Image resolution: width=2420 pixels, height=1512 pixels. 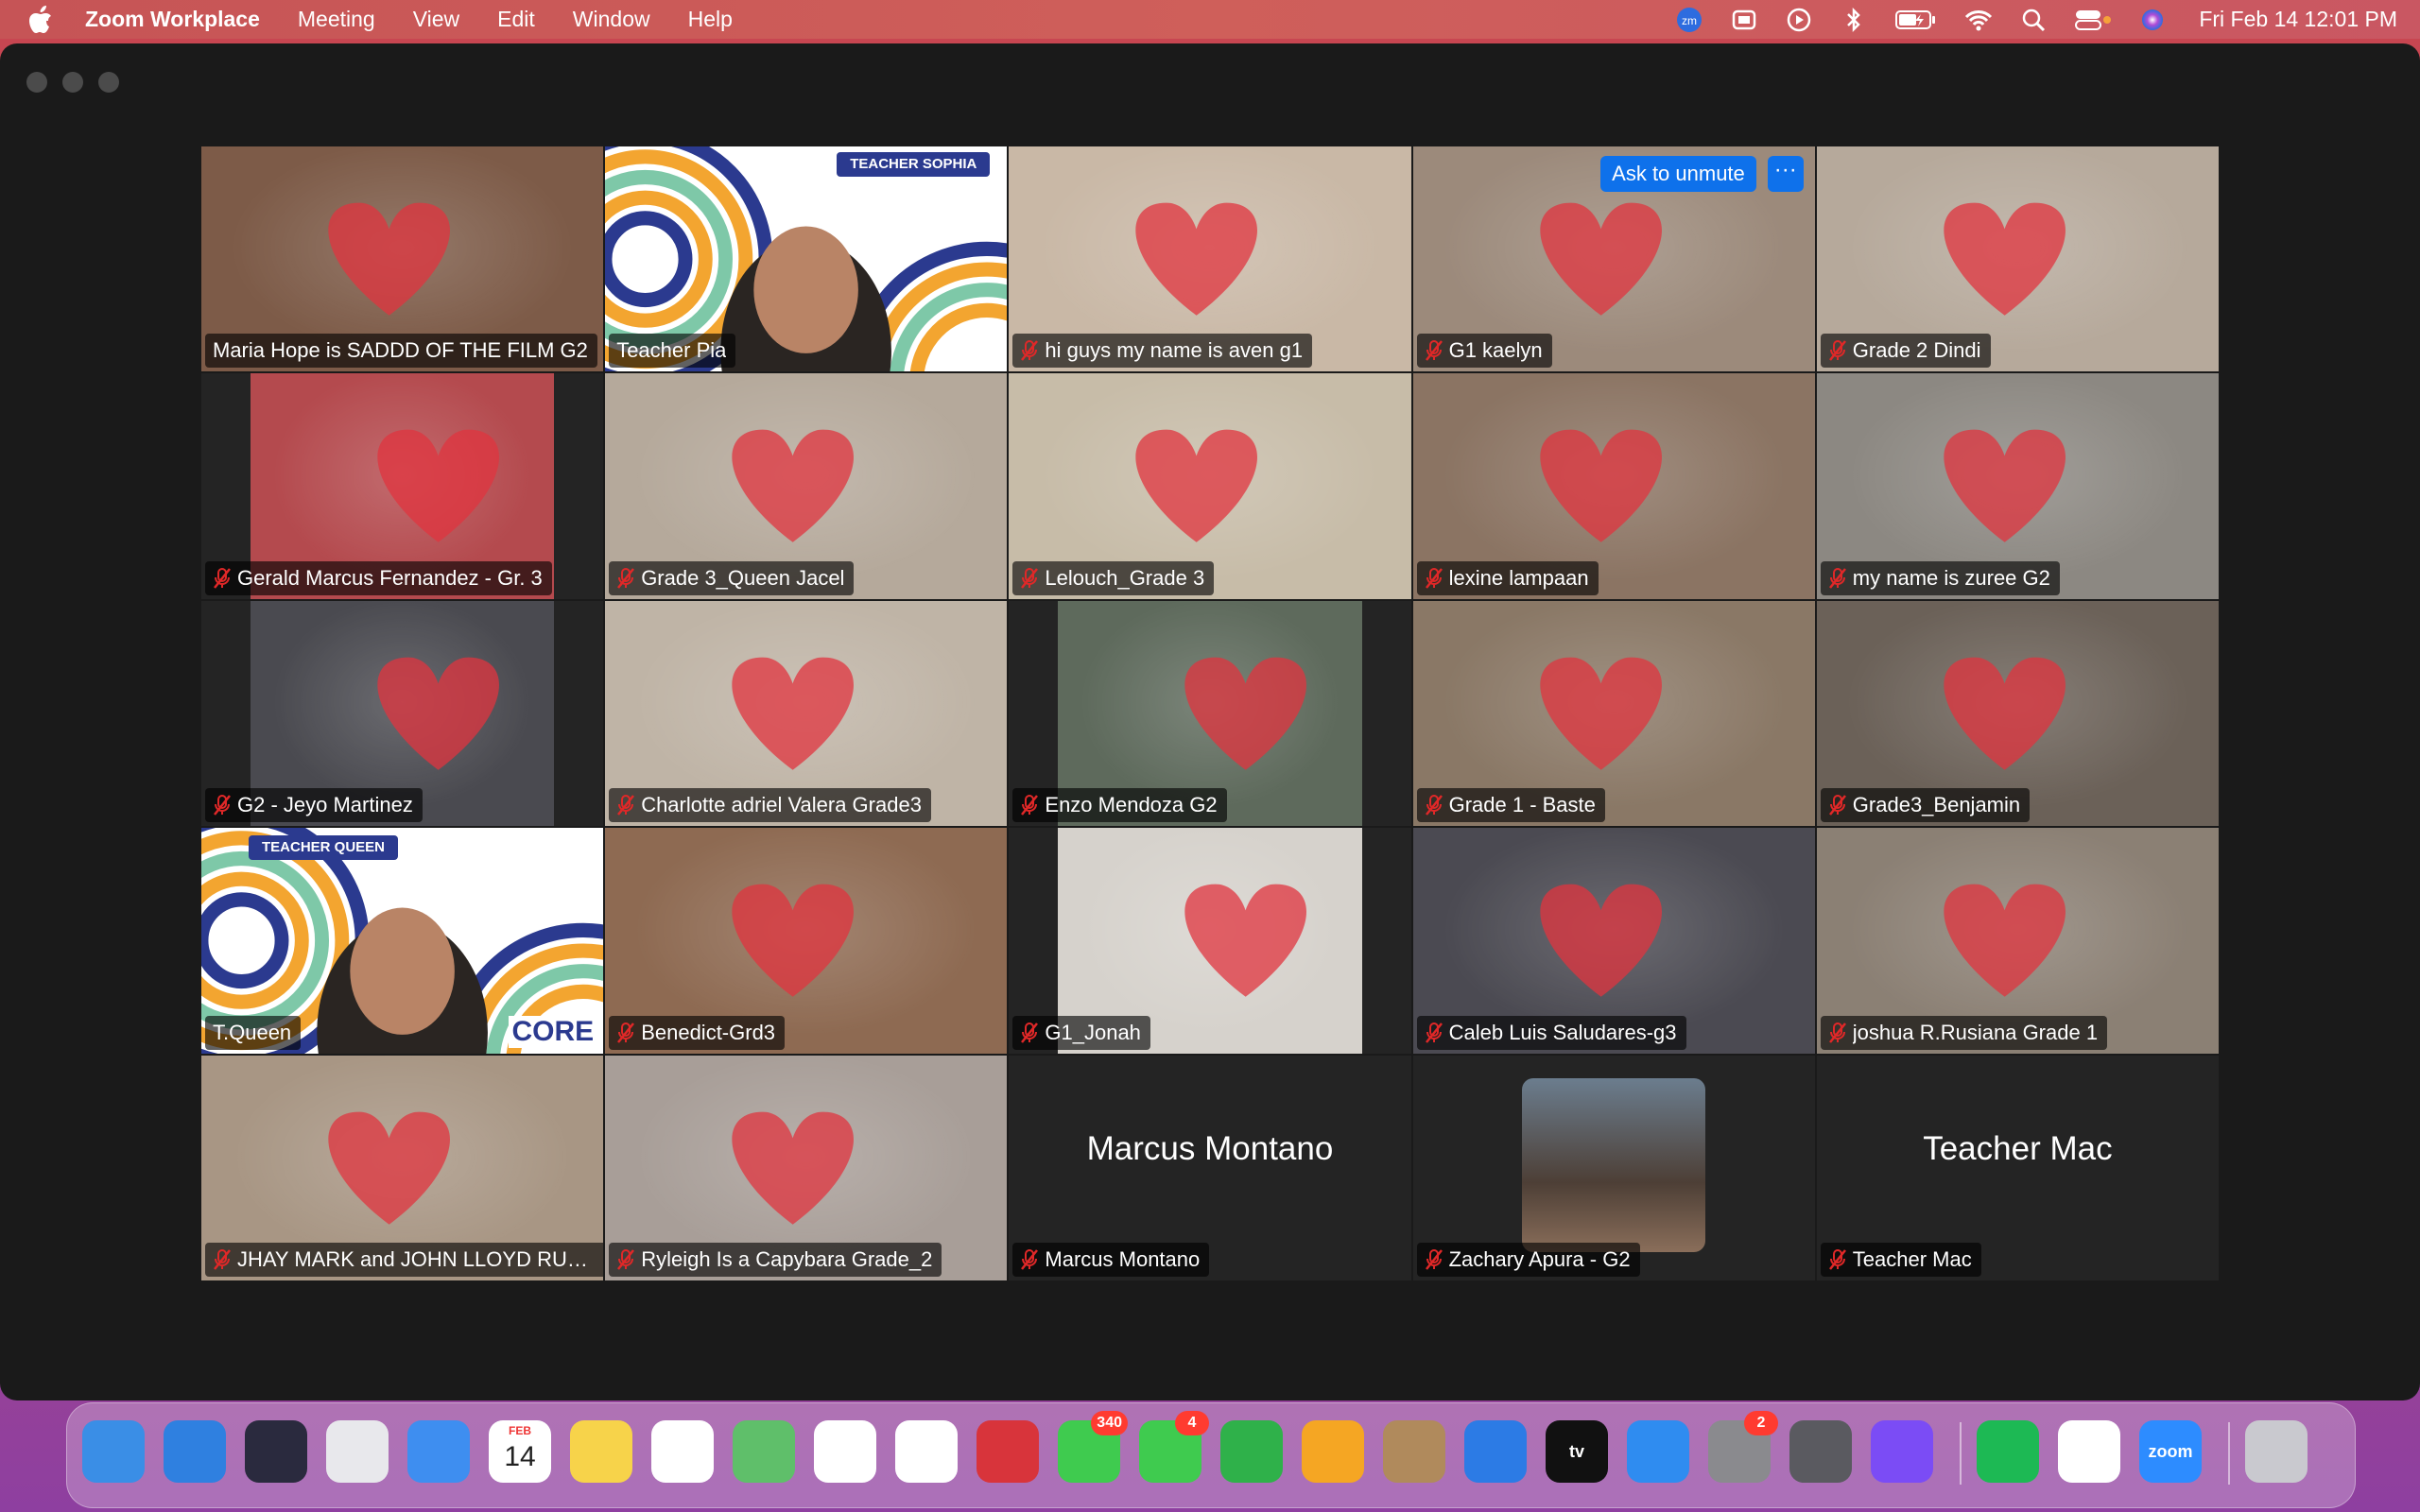 I want to click on participant-name: Lelouch_Grade 3, so click(x=1125, y=577).